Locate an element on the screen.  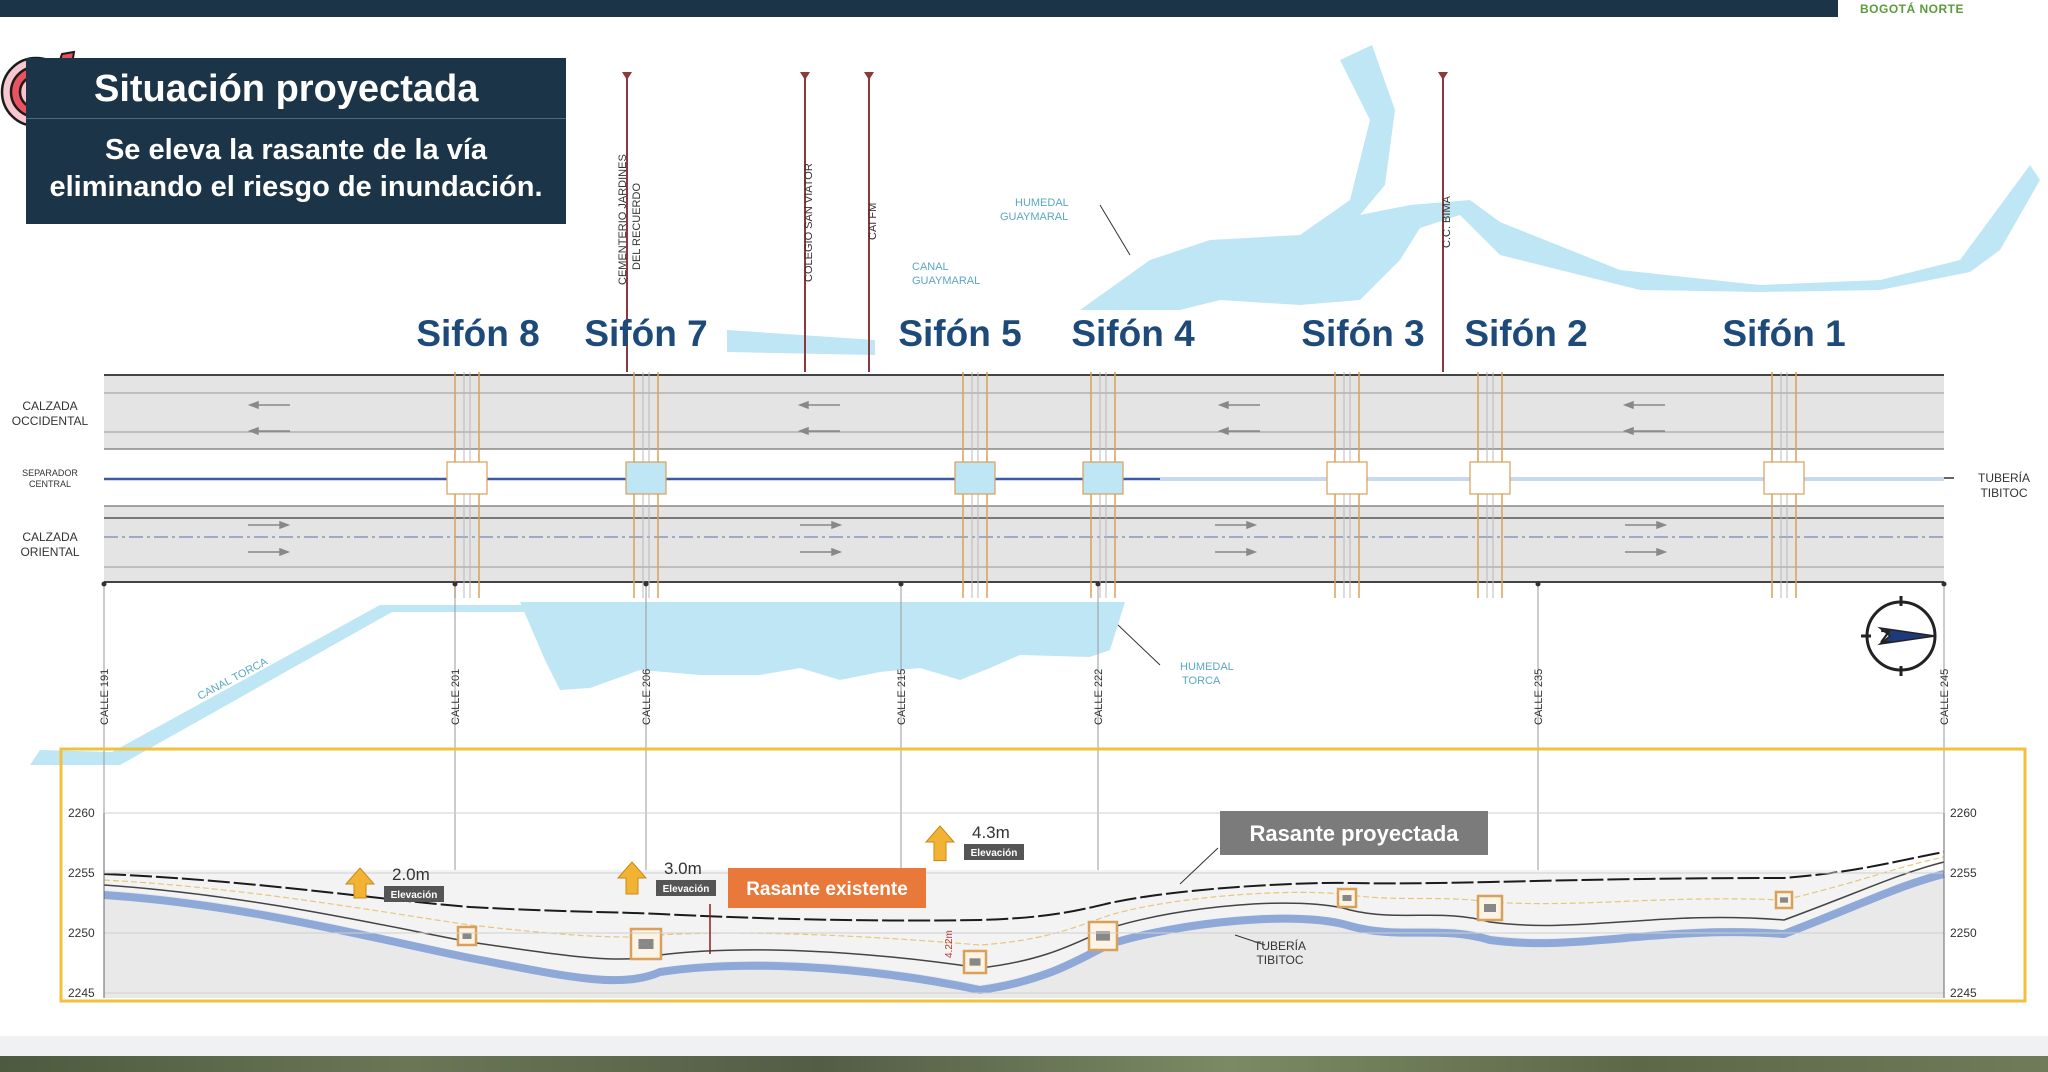
label-cemetery-1: CEMENTERIO JARDINES is located at coordinates (623, 219).